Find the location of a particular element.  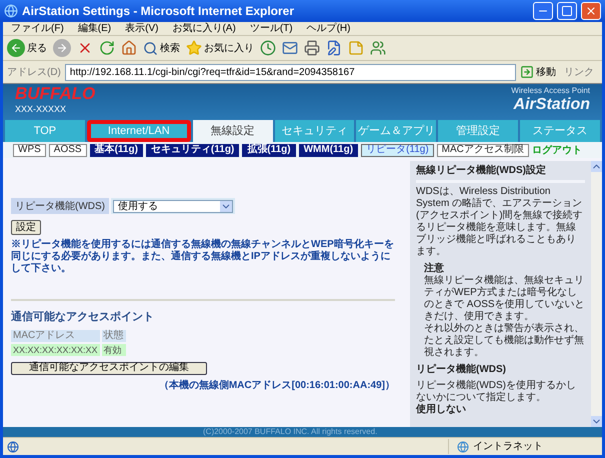

own-mac-address: （本機の無線側MACアドレス[00:16:01:00:AA:49]） is located at coordinates (276, 385).